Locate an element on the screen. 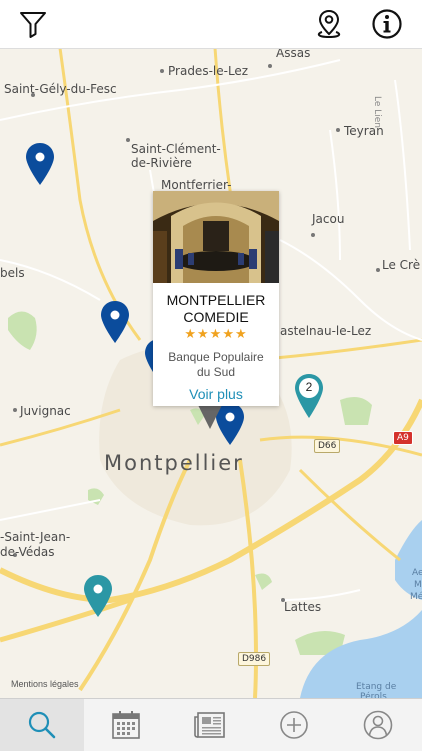 The height and width of the screenshot is (751, 422). info-button is located at coordinates (387, 24).